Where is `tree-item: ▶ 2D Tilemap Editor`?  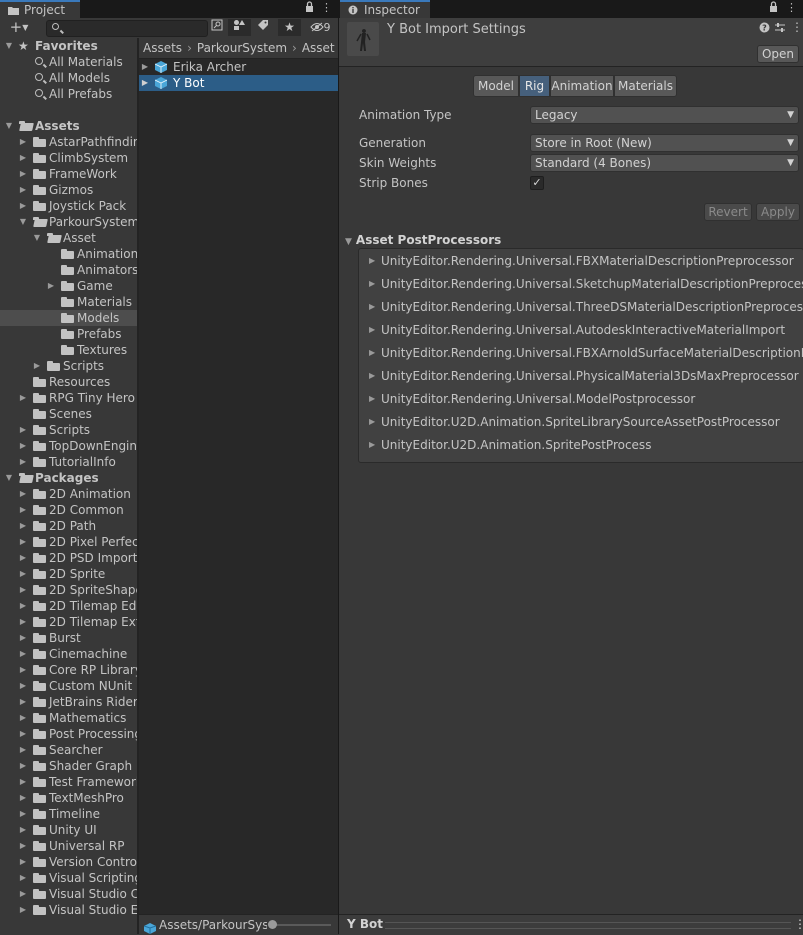
tree-item: ▶ 2D Tilemap Editor is located at coordinates (68, 606).